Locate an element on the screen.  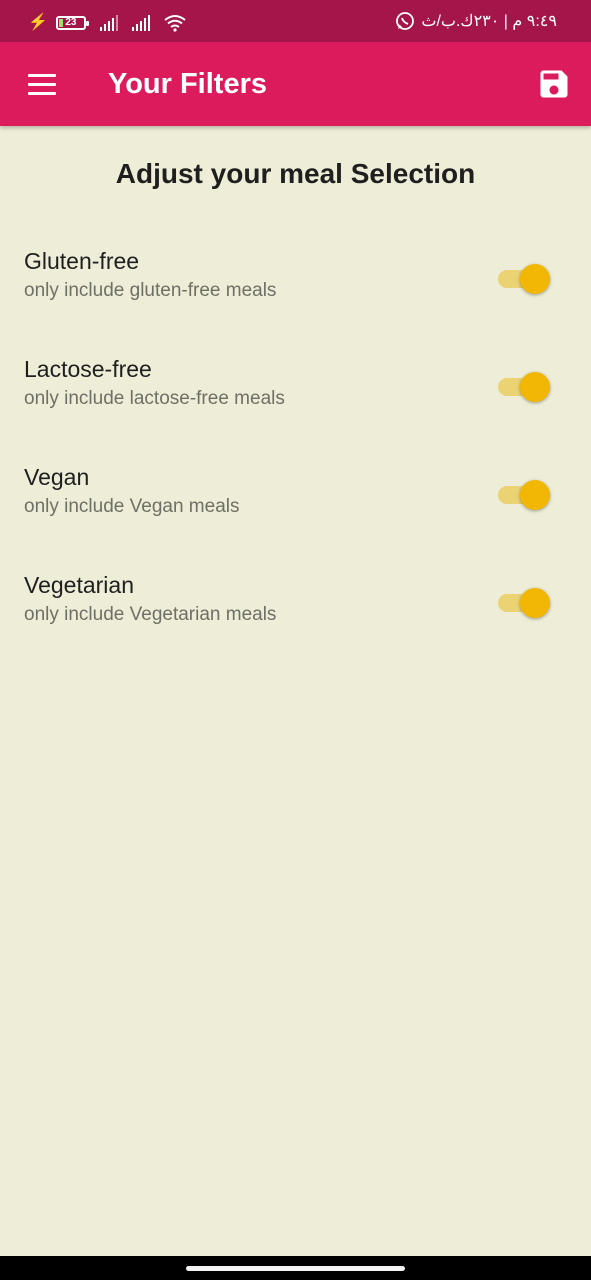
filter-title: Gluten-free is located at coordinates (82, 261).